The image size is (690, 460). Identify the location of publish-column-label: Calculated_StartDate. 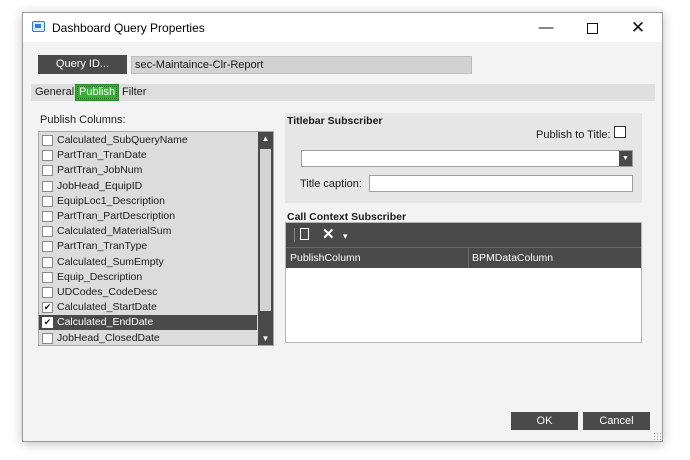
(107, 307).